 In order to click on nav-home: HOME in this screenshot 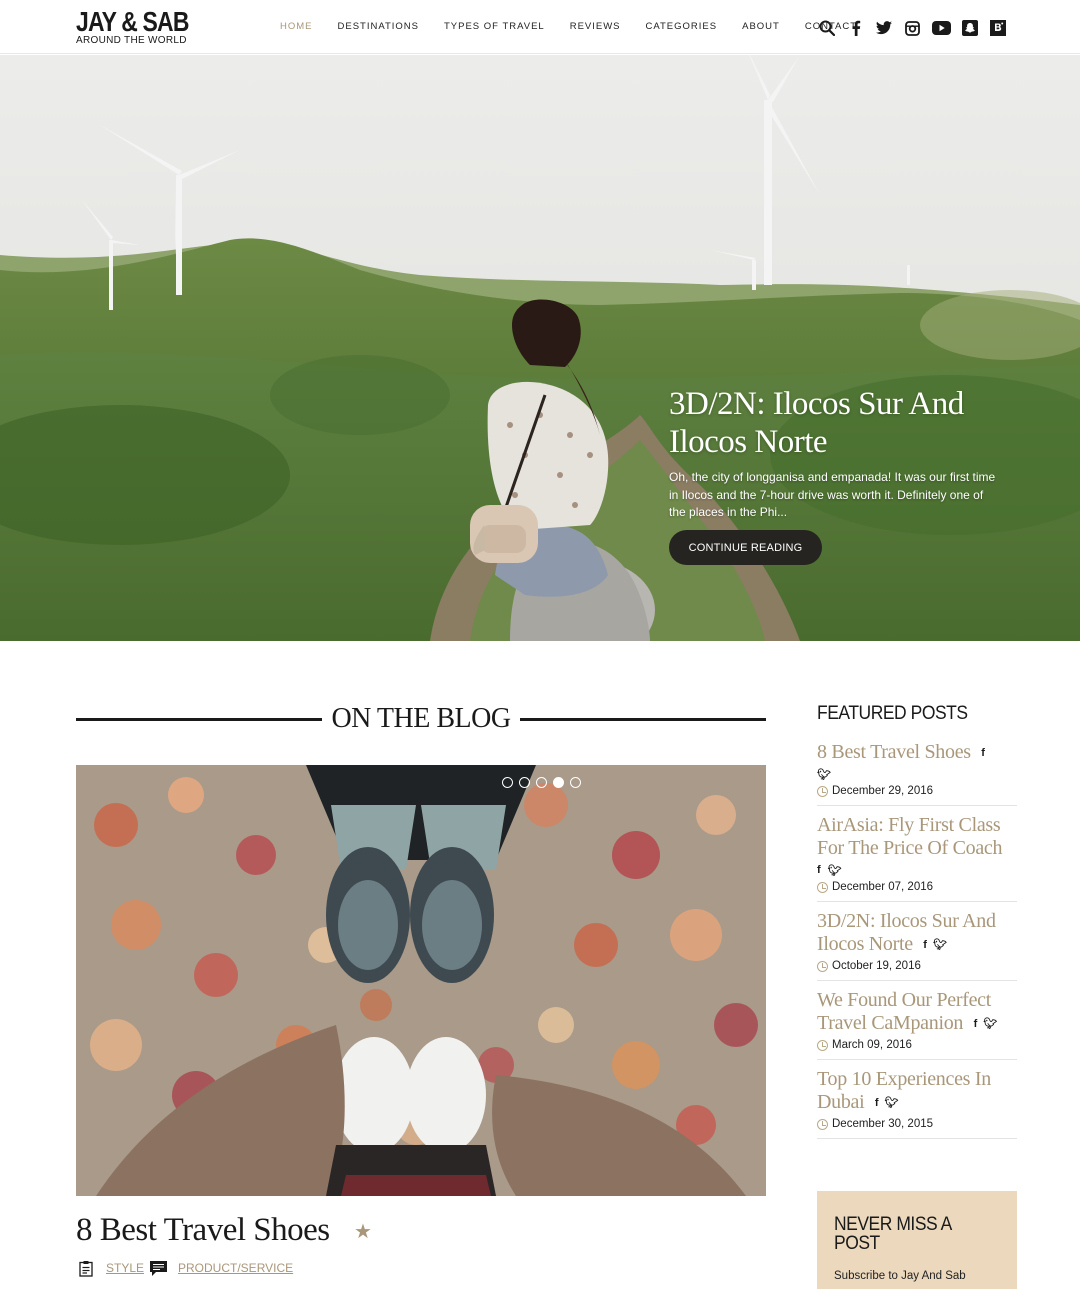, I will do `click(296, 26)`.